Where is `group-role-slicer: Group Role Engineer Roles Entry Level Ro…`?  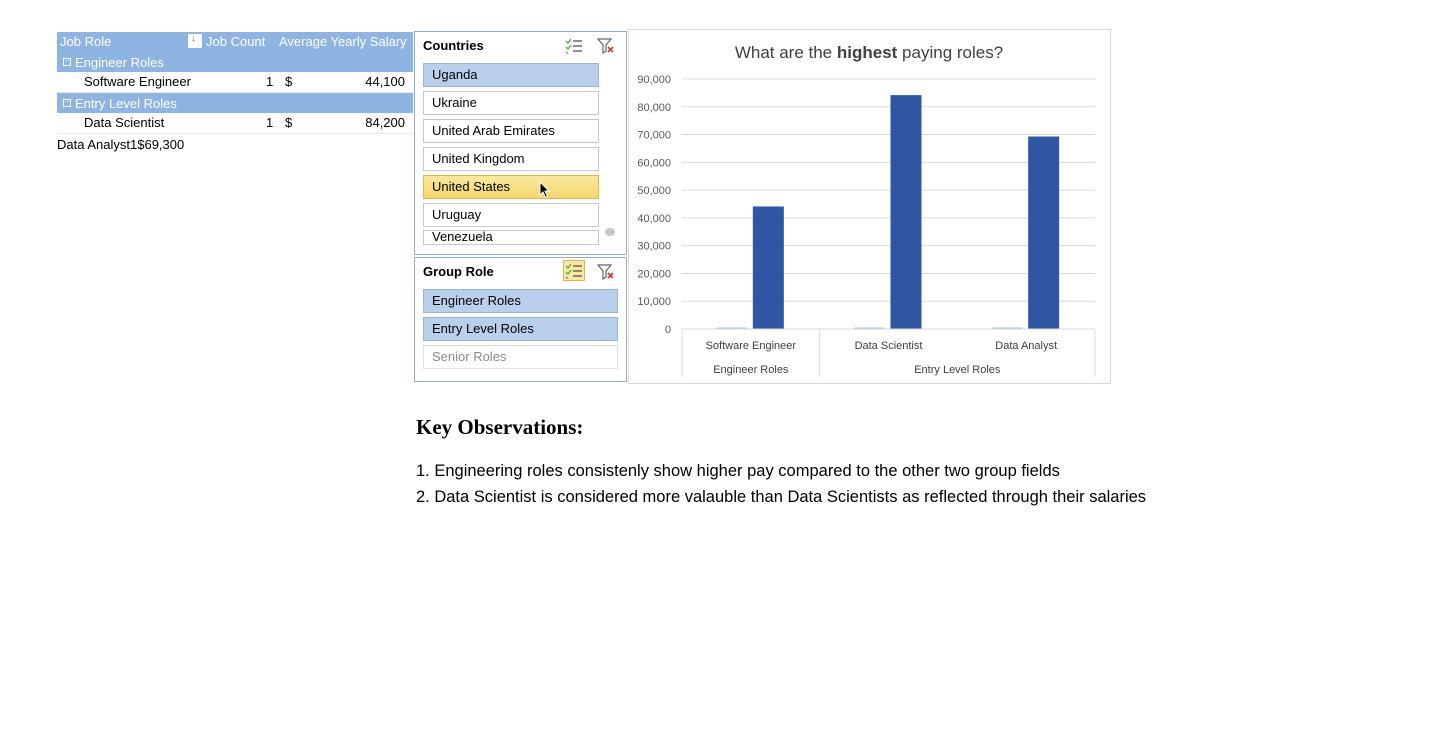
group-role-slicer: Group Role Engineer Roles Entry Level Ro… is located at coordinates (520, 319).